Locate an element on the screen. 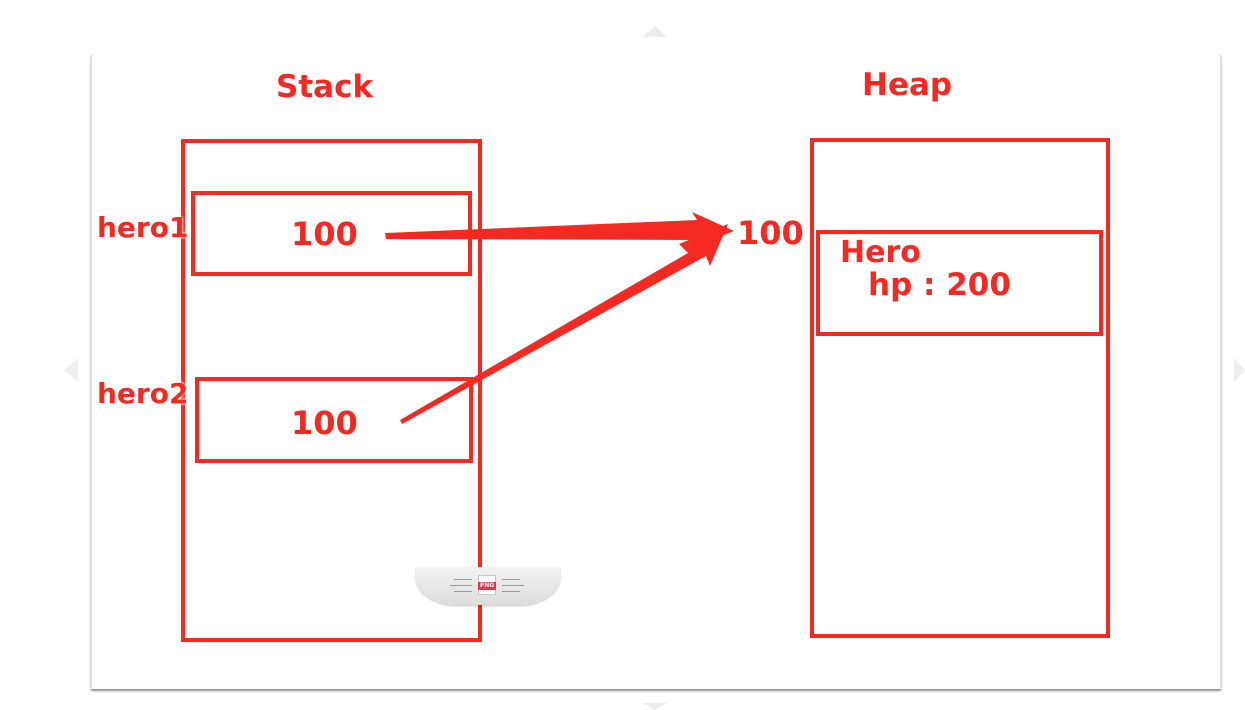 The height and width of the screenshot is (710, 1245). stack-value-hero2: 100 is located at coordinates (324, 423).